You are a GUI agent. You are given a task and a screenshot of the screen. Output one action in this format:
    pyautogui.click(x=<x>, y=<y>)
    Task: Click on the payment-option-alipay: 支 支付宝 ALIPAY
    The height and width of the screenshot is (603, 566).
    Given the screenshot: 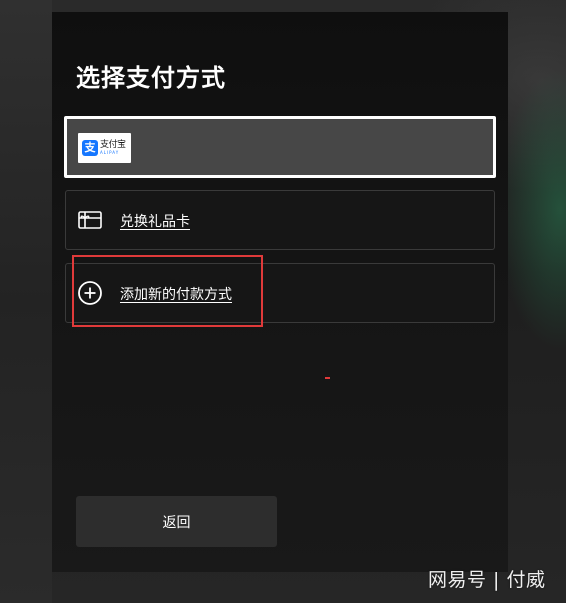 What is the action you would take?
    pyautogui.click(x=280, y=147)
    